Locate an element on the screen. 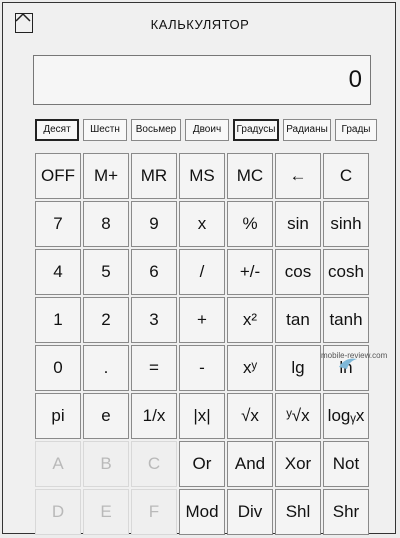 This screenshot has height=538, width=400. key-r7-c5: Shl is located at coordinates (298, 512).